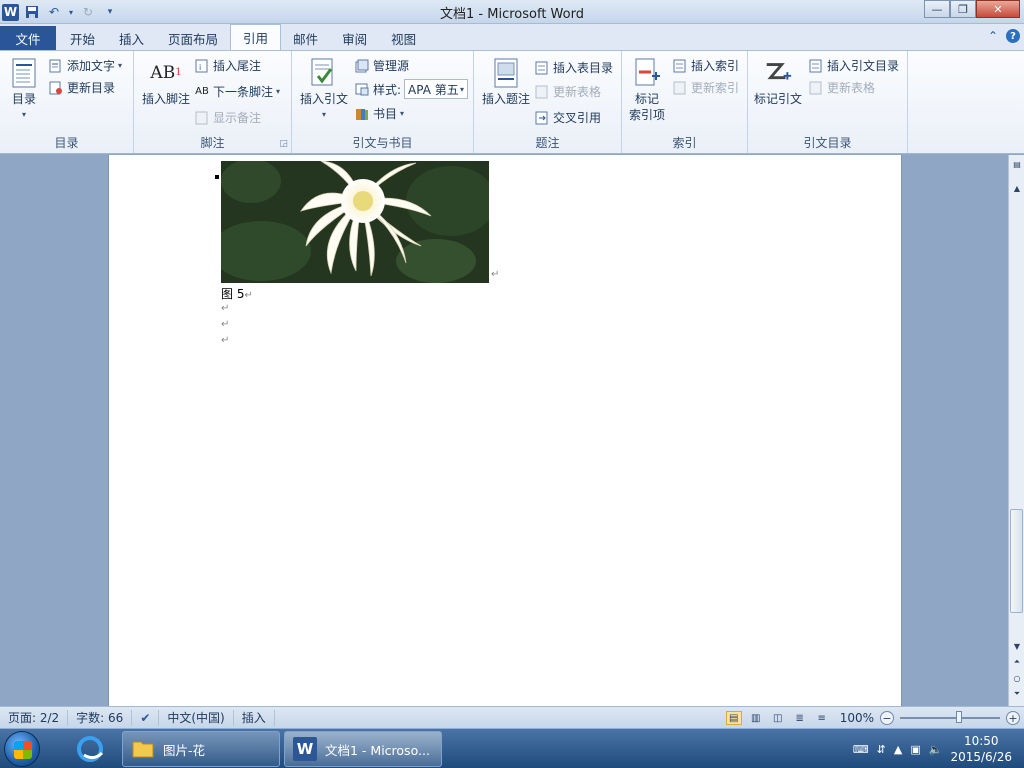  I want to click on scroll-up-button: ▲, so click(1016, 188).